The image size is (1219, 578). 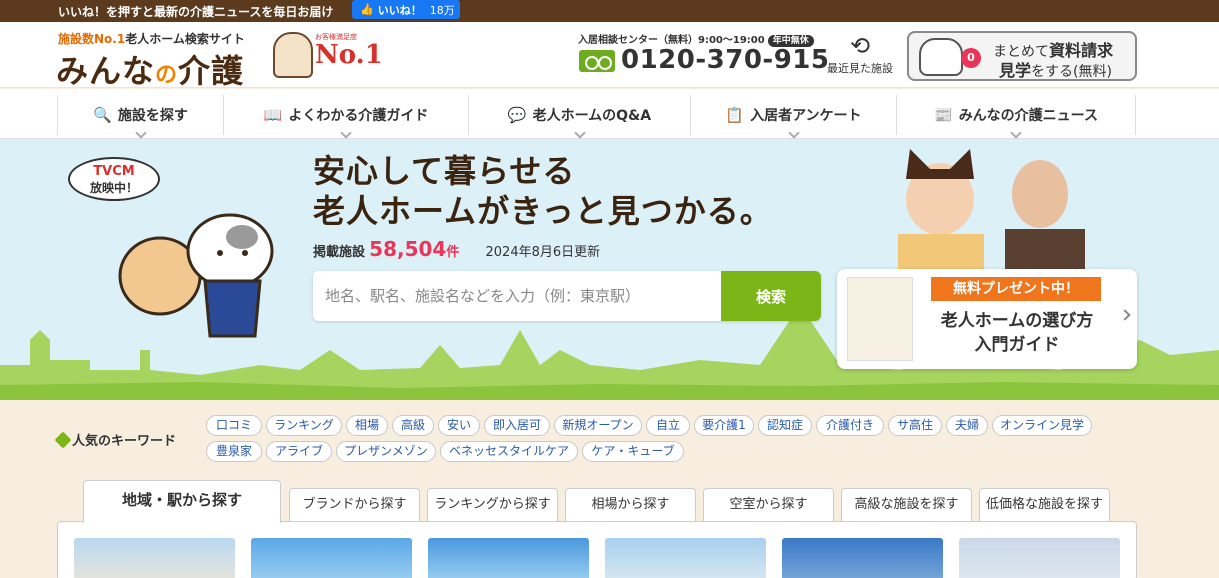 I want to click on no1-badge: お客様満足度 No.1, so click(x=328, y=56).